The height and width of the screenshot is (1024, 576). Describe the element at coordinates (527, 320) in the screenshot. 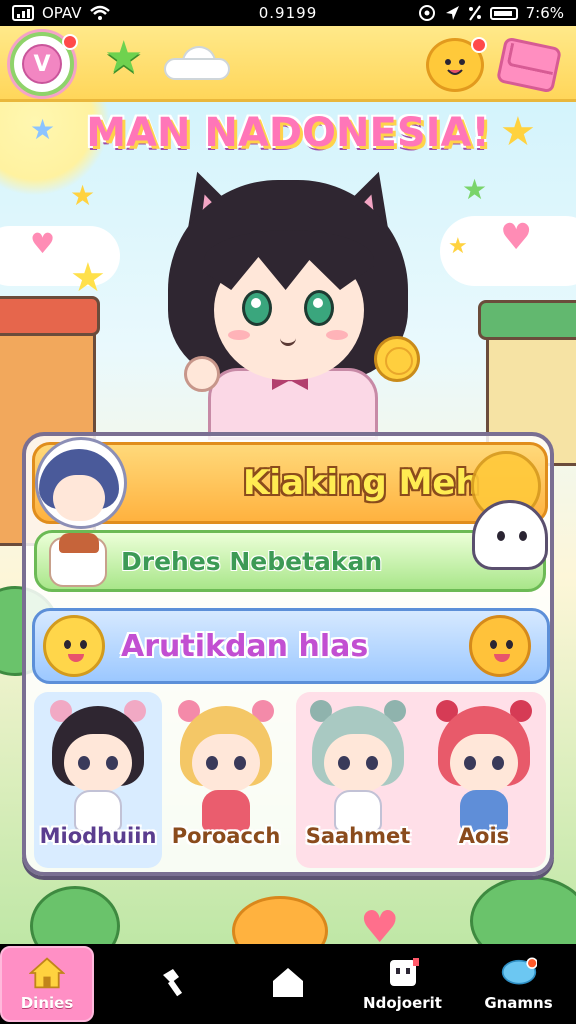

I see `house-right-roof` at that location.